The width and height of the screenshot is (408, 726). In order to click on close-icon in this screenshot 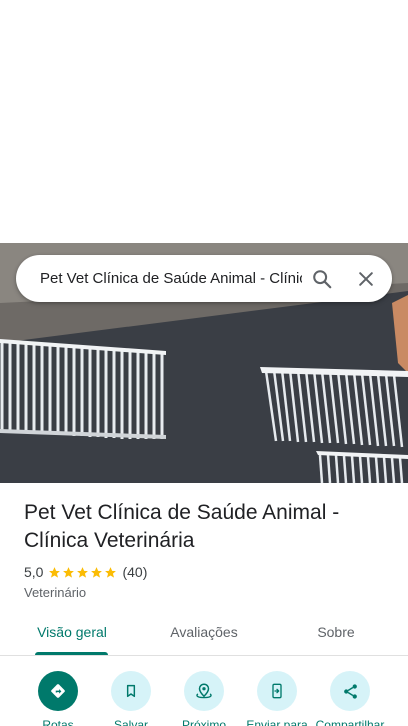, I will do `click(366, 279)`.